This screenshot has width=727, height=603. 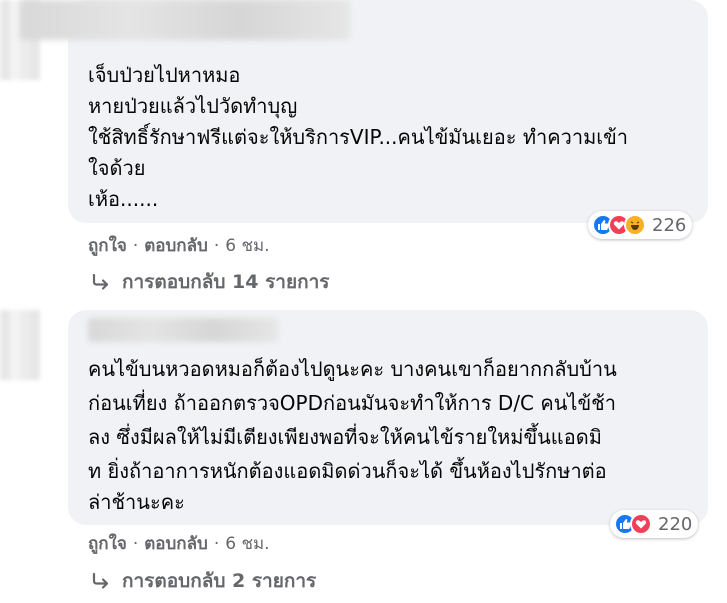 What do you see at coordinates (117, 168) in the screenshot?
I see `comment-text-line: ใจด้วย` at bounding box center [117, 168].